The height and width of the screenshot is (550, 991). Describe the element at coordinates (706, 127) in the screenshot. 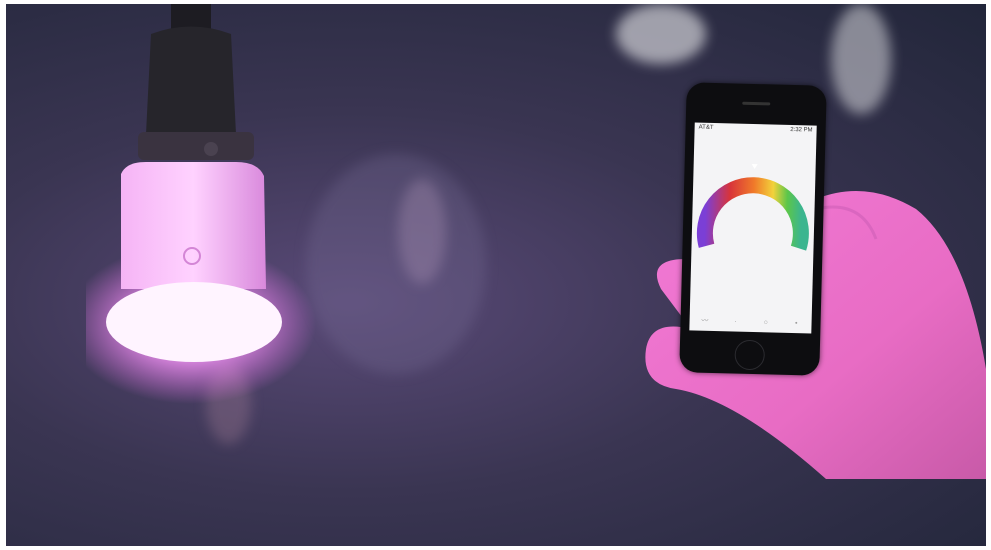

I see `status-carrier: AT&T` at that location.